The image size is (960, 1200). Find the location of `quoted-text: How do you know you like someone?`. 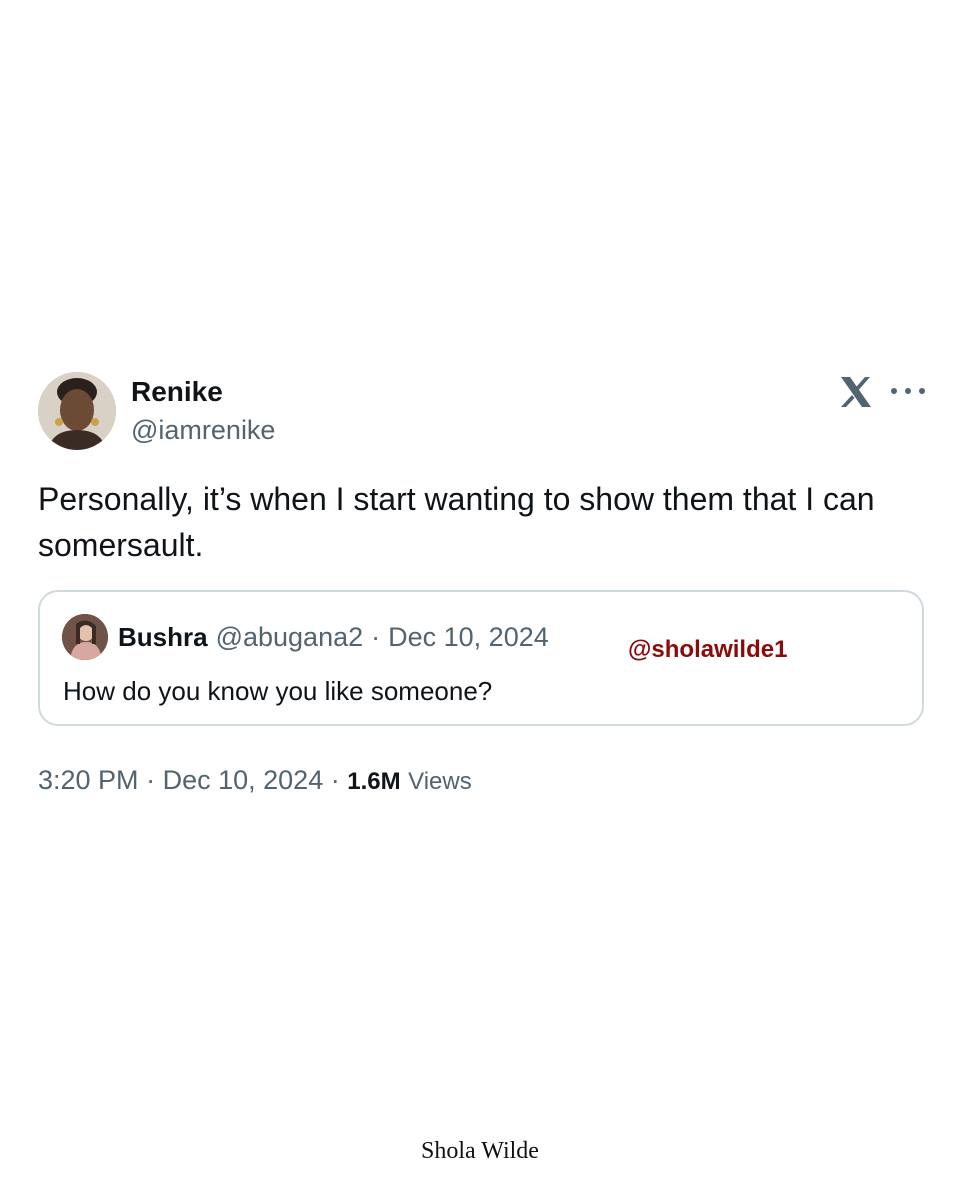

quoted-text: How do you know you like someone? is located at coordinates (278, 691).